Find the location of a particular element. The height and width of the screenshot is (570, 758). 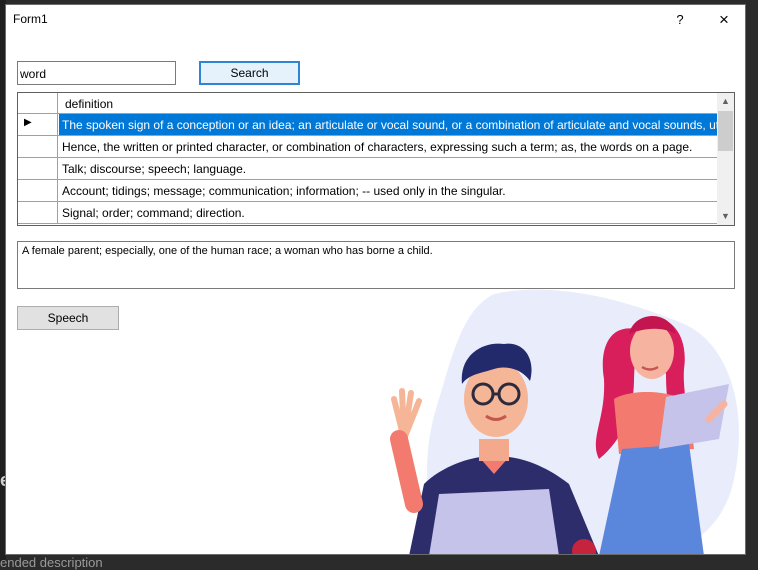

grid-header: definition is located at coordinates (368, 103).